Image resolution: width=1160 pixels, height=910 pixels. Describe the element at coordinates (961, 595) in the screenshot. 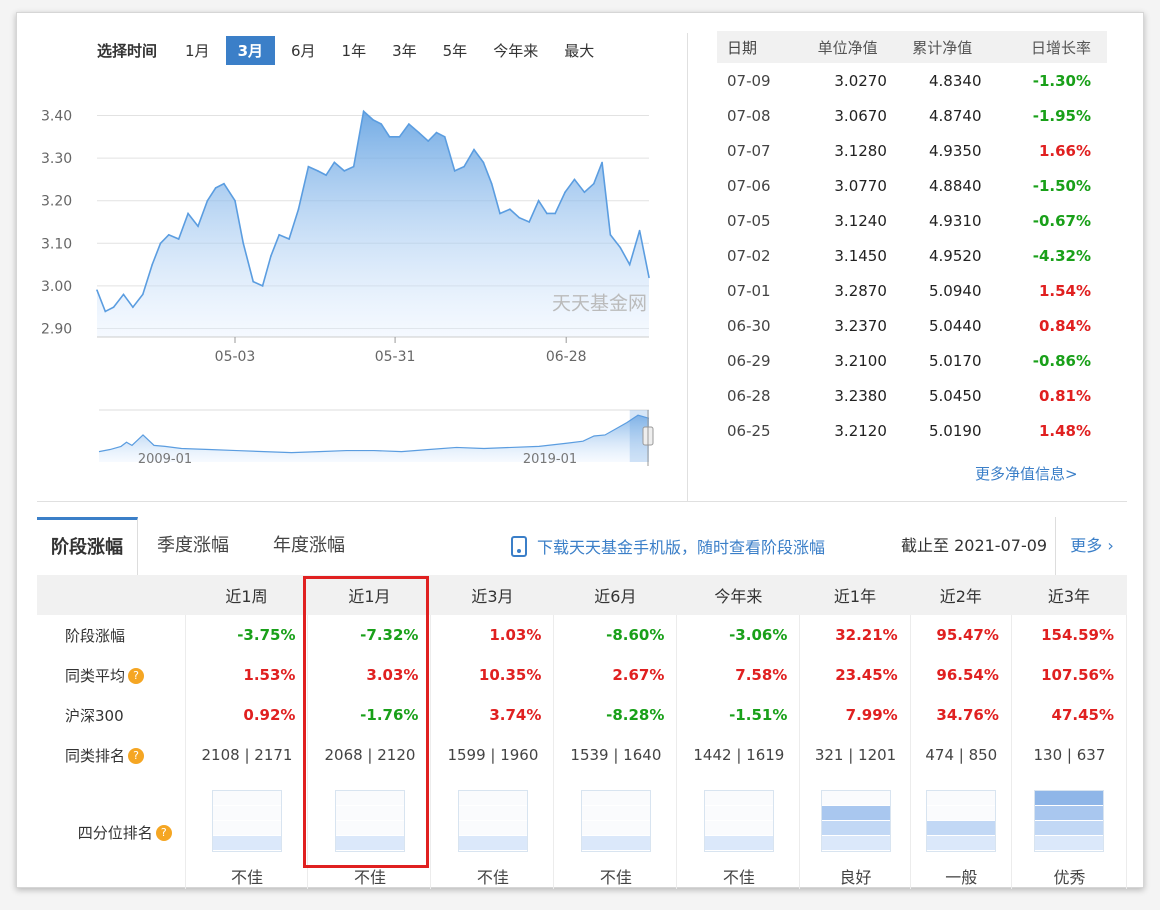

I see `period-header: 近2年` at that location.